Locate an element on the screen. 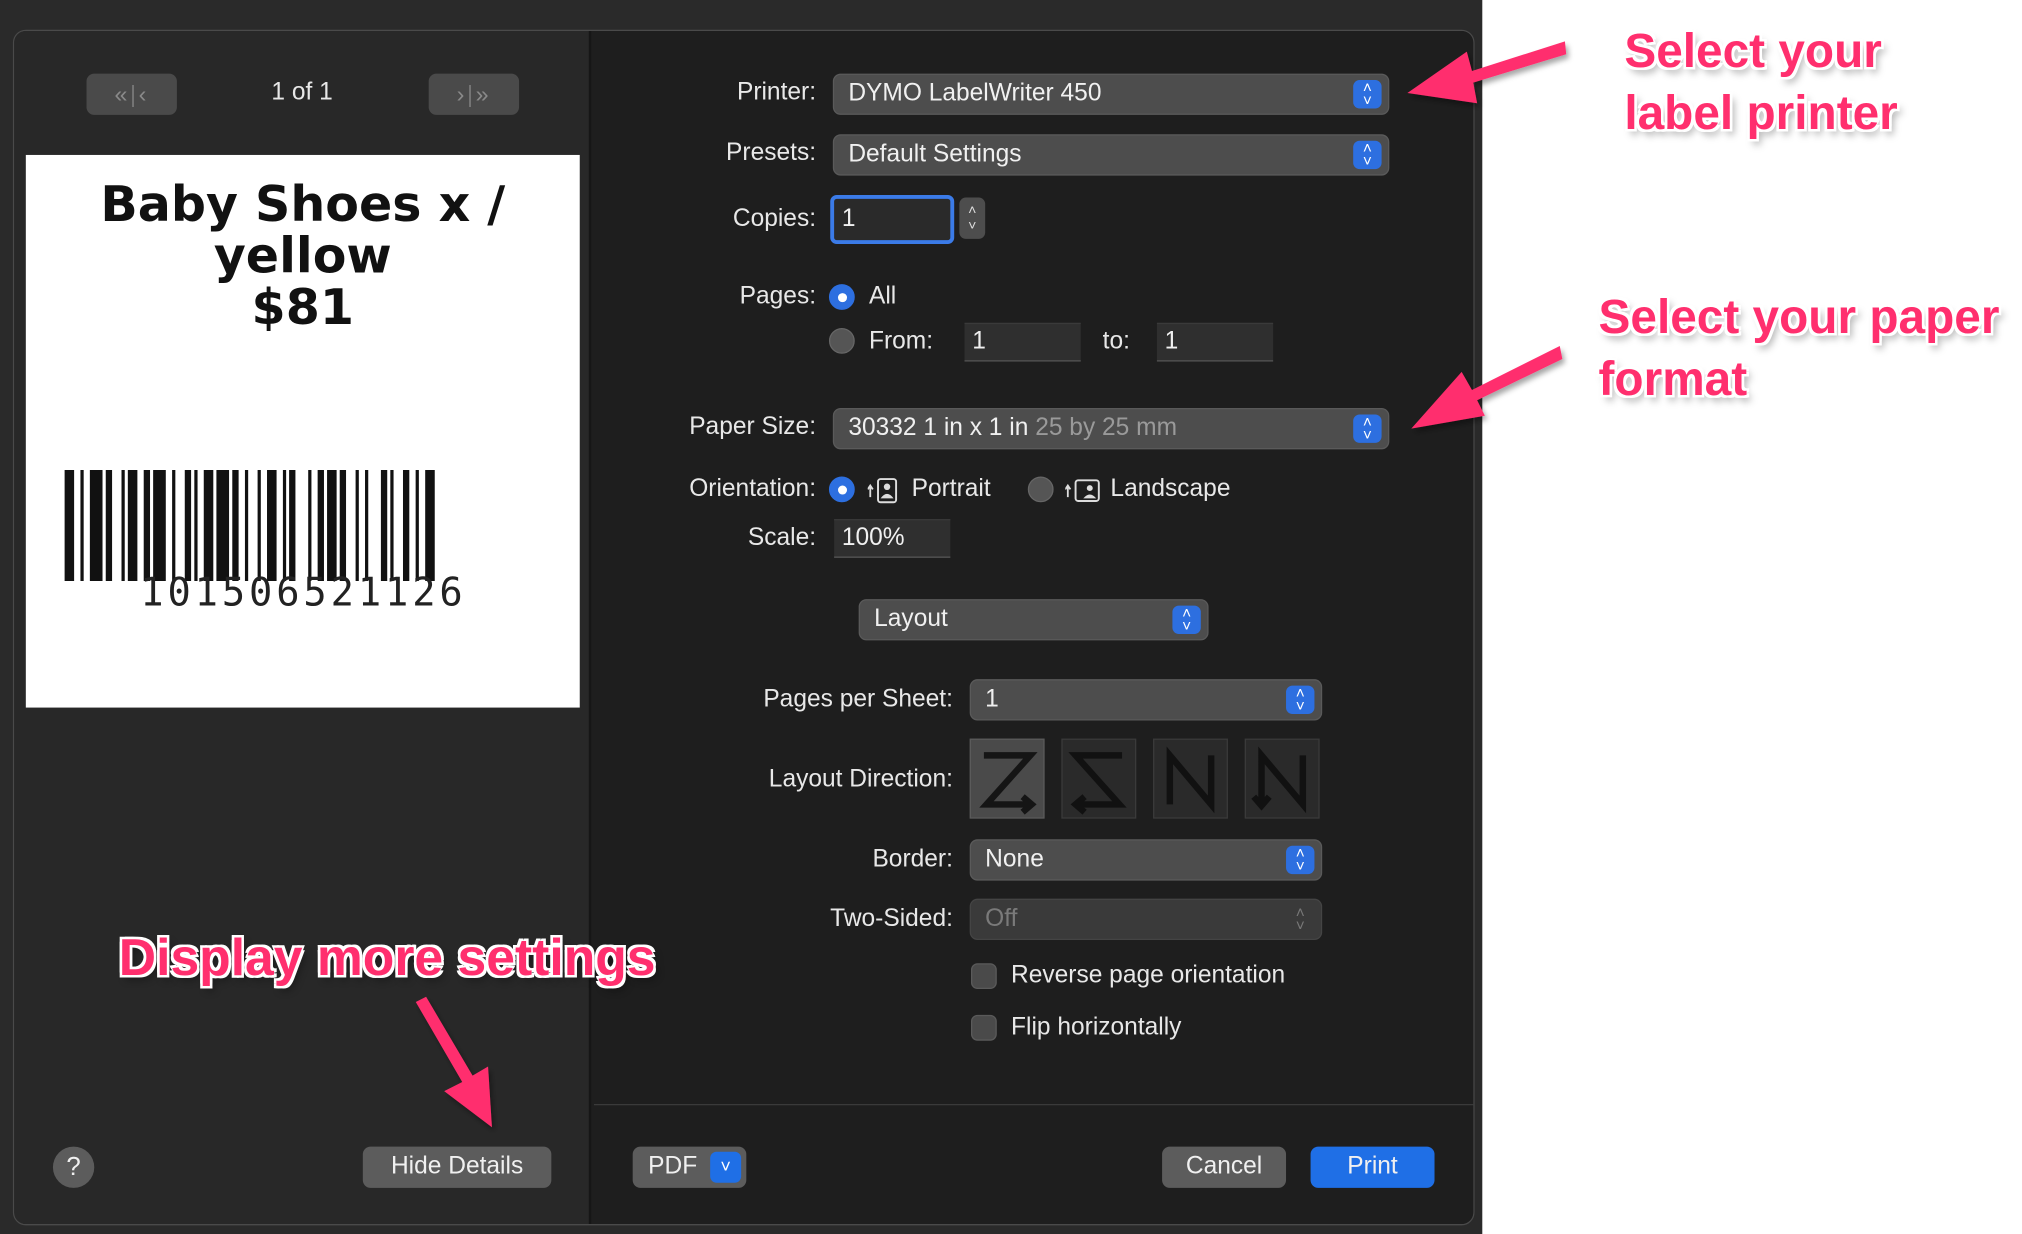 The image size is (2022, 1234). arrow-to-hide-details-icon is located at coordinates (453, 1062).